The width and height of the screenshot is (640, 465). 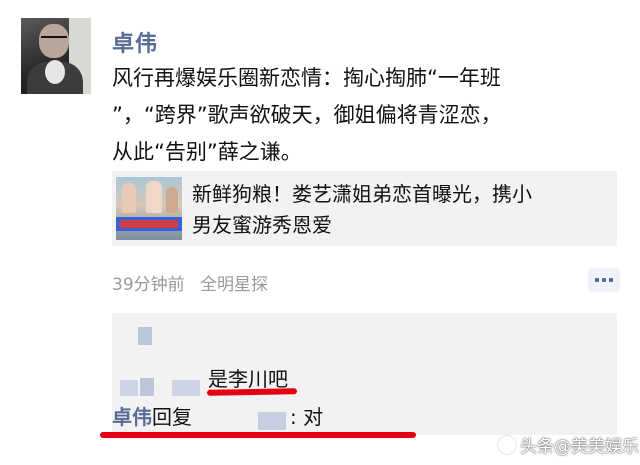 What do you see at coordinates (56, 56) in the screenshot?
I see `author-avatar` at bounding box center [56, 56].